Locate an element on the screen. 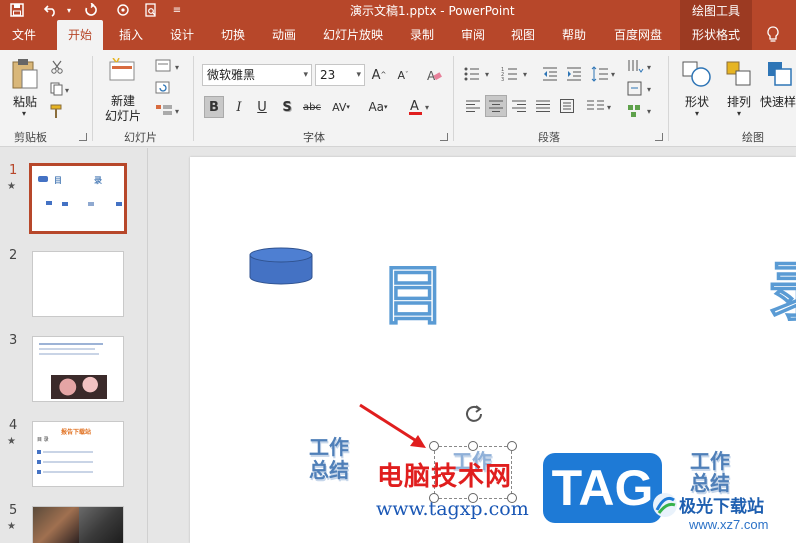 This screenshot has width=796, height=543. strikethrough-button: abc is located at coordinates (312, 107).